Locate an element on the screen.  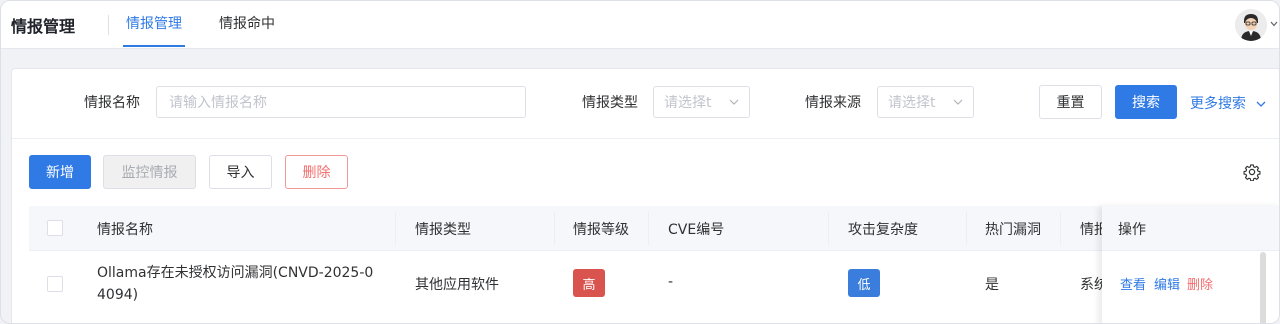
import-button: 导入 is located at coordinates (240, 172).